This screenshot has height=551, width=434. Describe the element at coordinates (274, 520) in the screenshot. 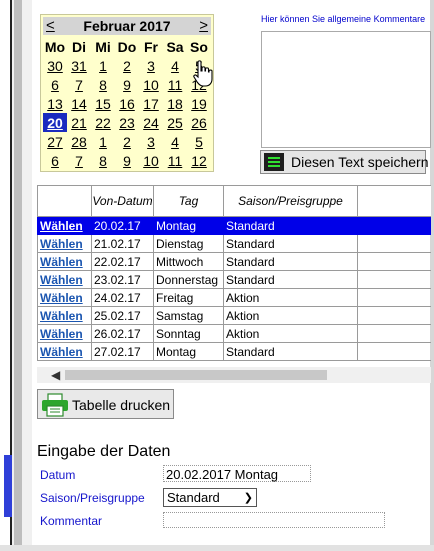

I see `kommentar-field` at that location.